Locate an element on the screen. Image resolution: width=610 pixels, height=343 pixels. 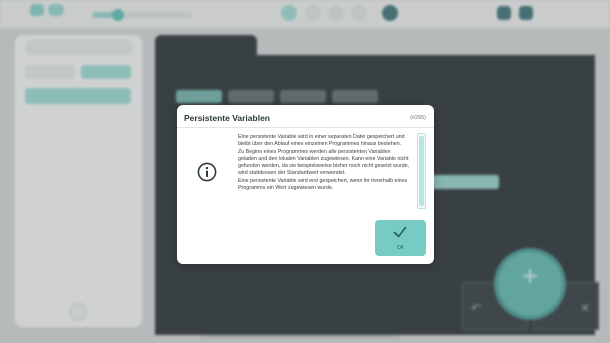
dialog-divider is located at coordinates (305, 127).